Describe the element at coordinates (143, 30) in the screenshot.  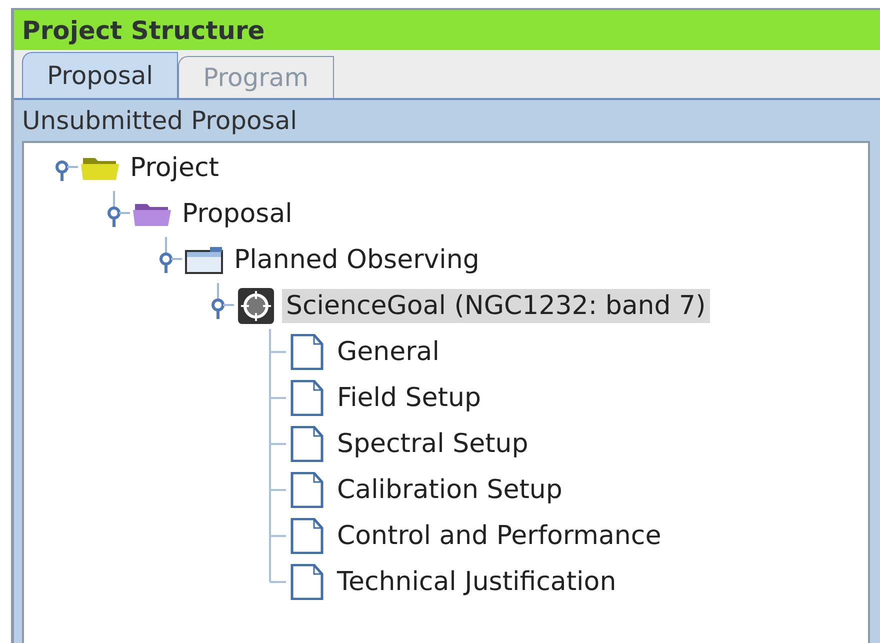
I see `window-title: Project Structure` at that location.